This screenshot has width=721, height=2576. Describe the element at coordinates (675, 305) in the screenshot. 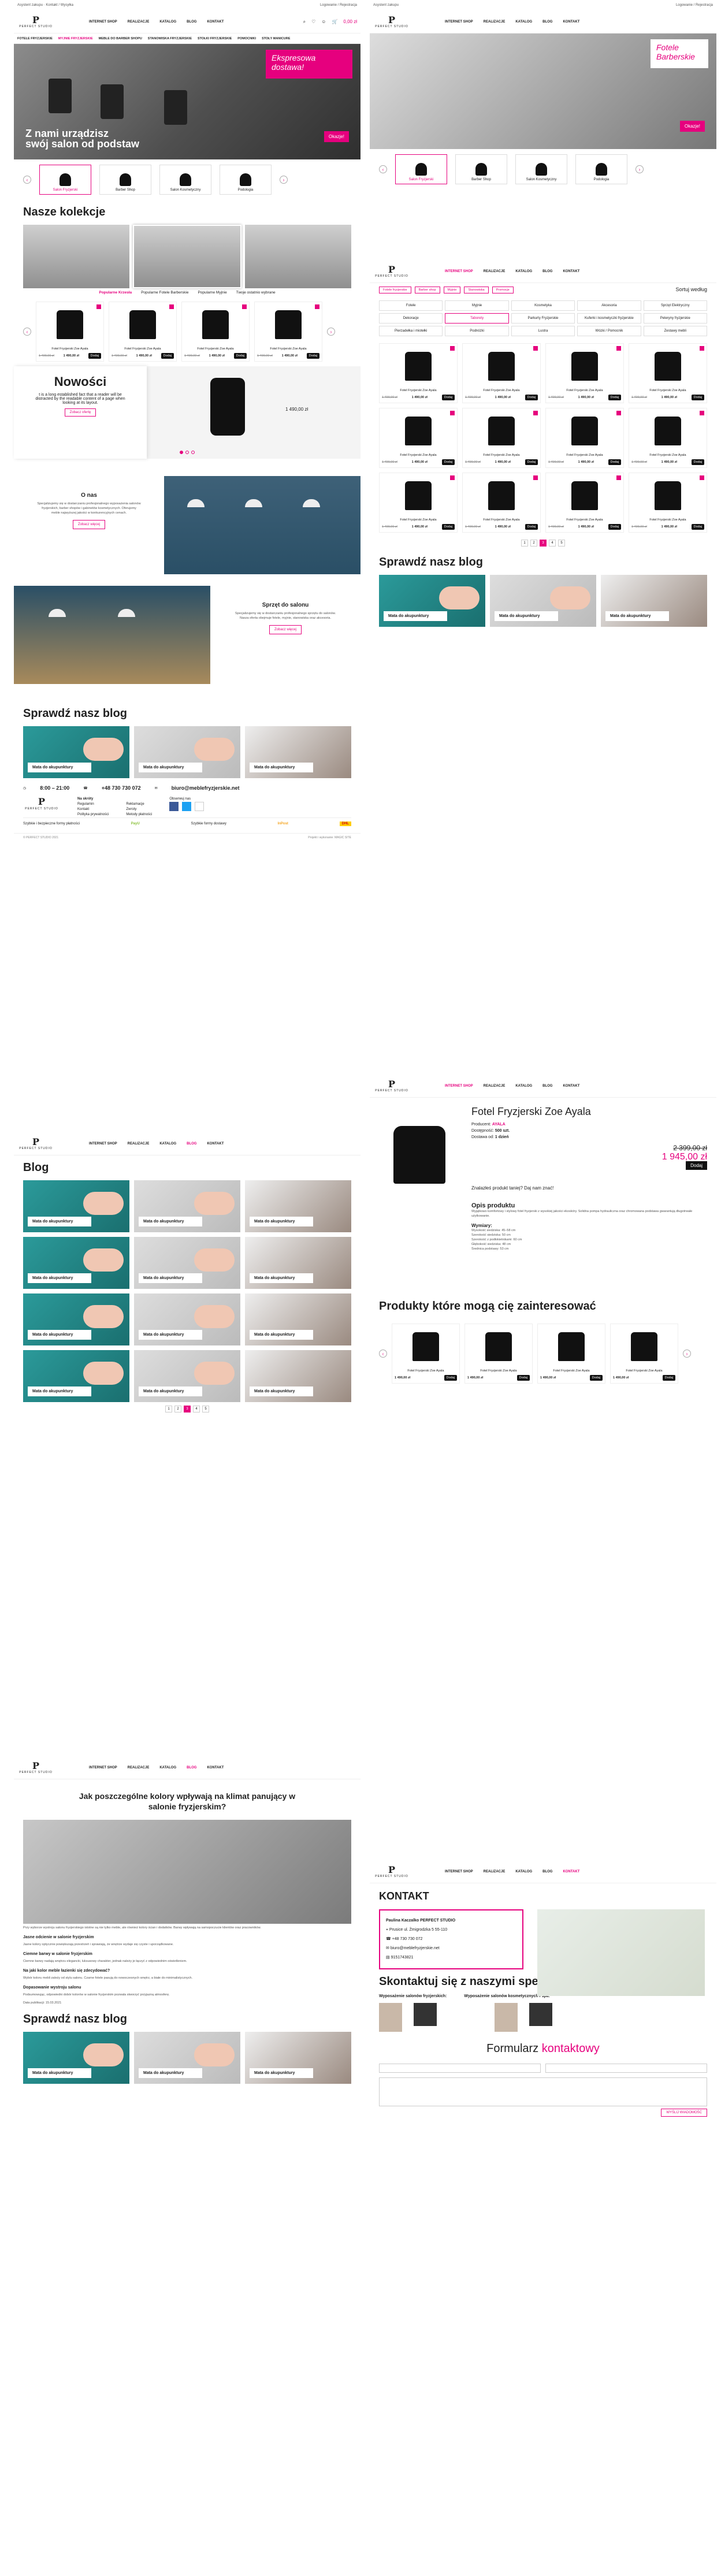

I see `subcat: Sprzęt Elektryczny` at that location.